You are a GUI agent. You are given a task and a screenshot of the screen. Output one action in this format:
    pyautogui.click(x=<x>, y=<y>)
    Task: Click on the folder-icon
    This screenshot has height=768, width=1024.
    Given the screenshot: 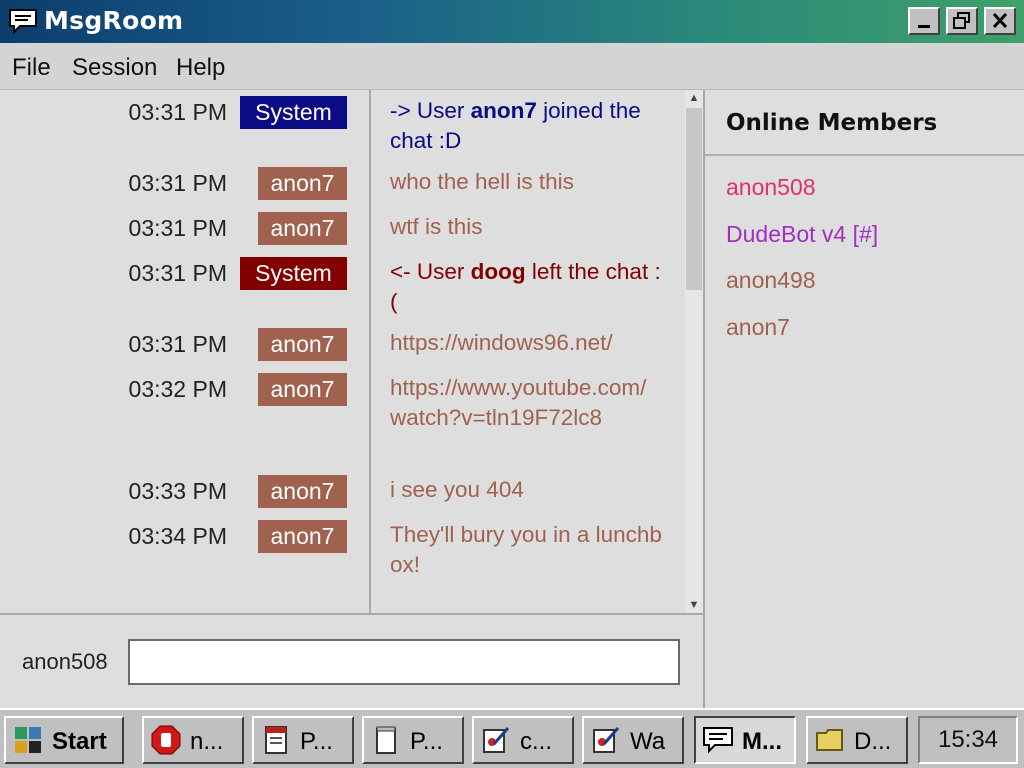 What is the action you would take?
    pyautogui.click(x=829, y=740)
    